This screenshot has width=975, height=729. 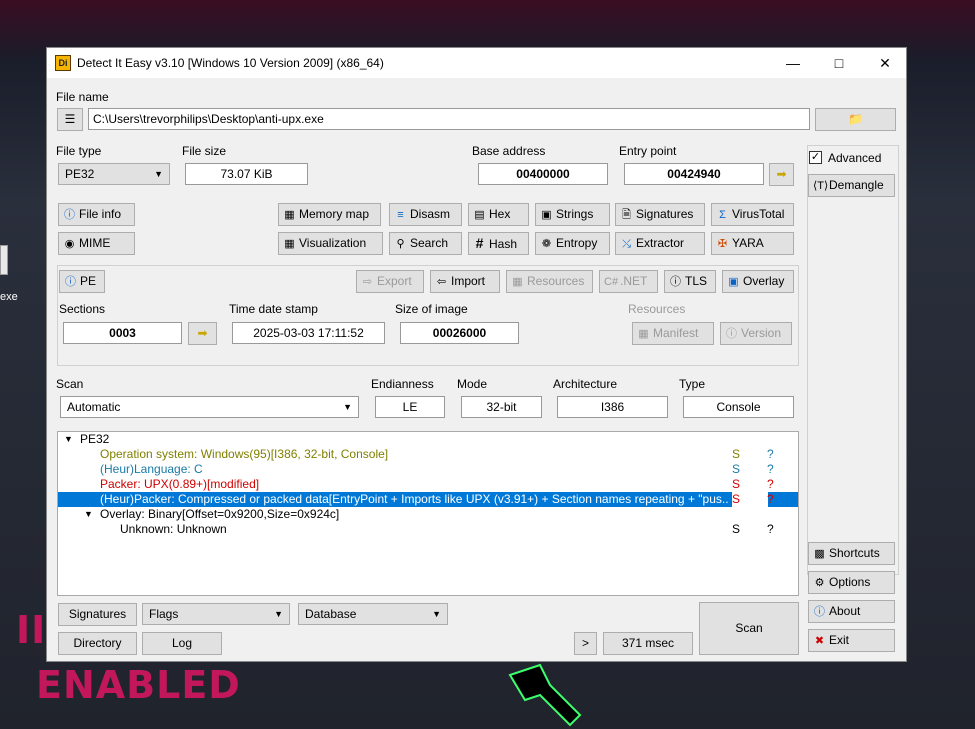 What do you see at coordinates (410, 407) in the screenshot?
I see `endianness-field: LE` at bounding box center [410, 407].